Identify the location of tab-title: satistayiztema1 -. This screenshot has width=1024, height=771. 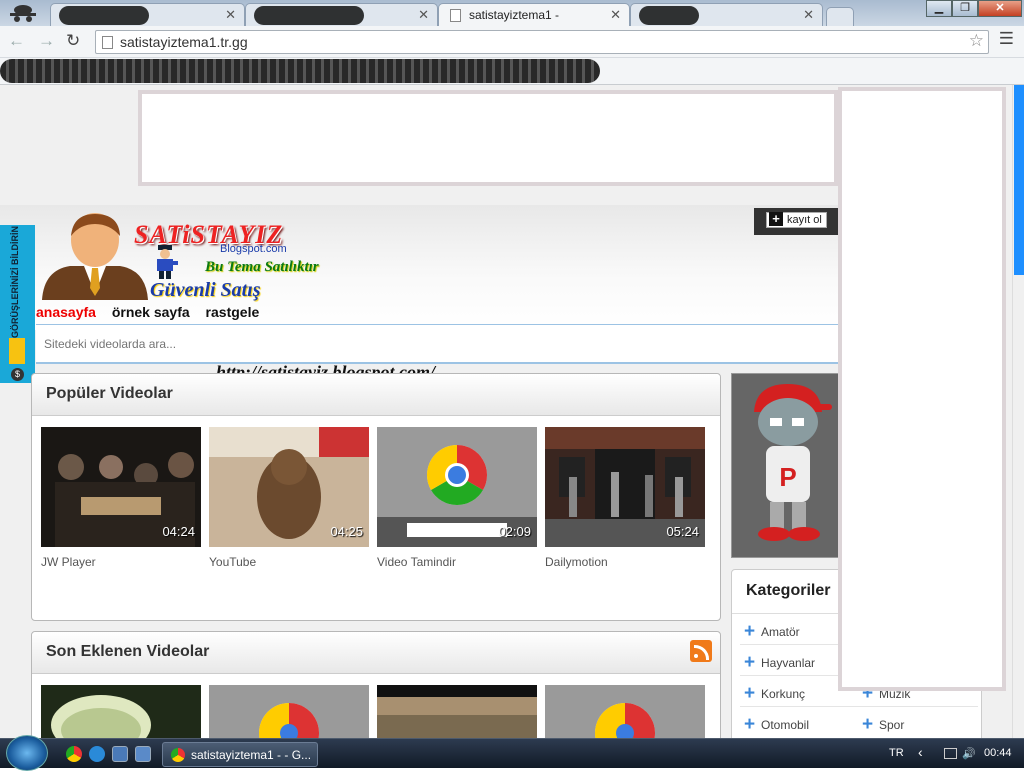
(514, 15).